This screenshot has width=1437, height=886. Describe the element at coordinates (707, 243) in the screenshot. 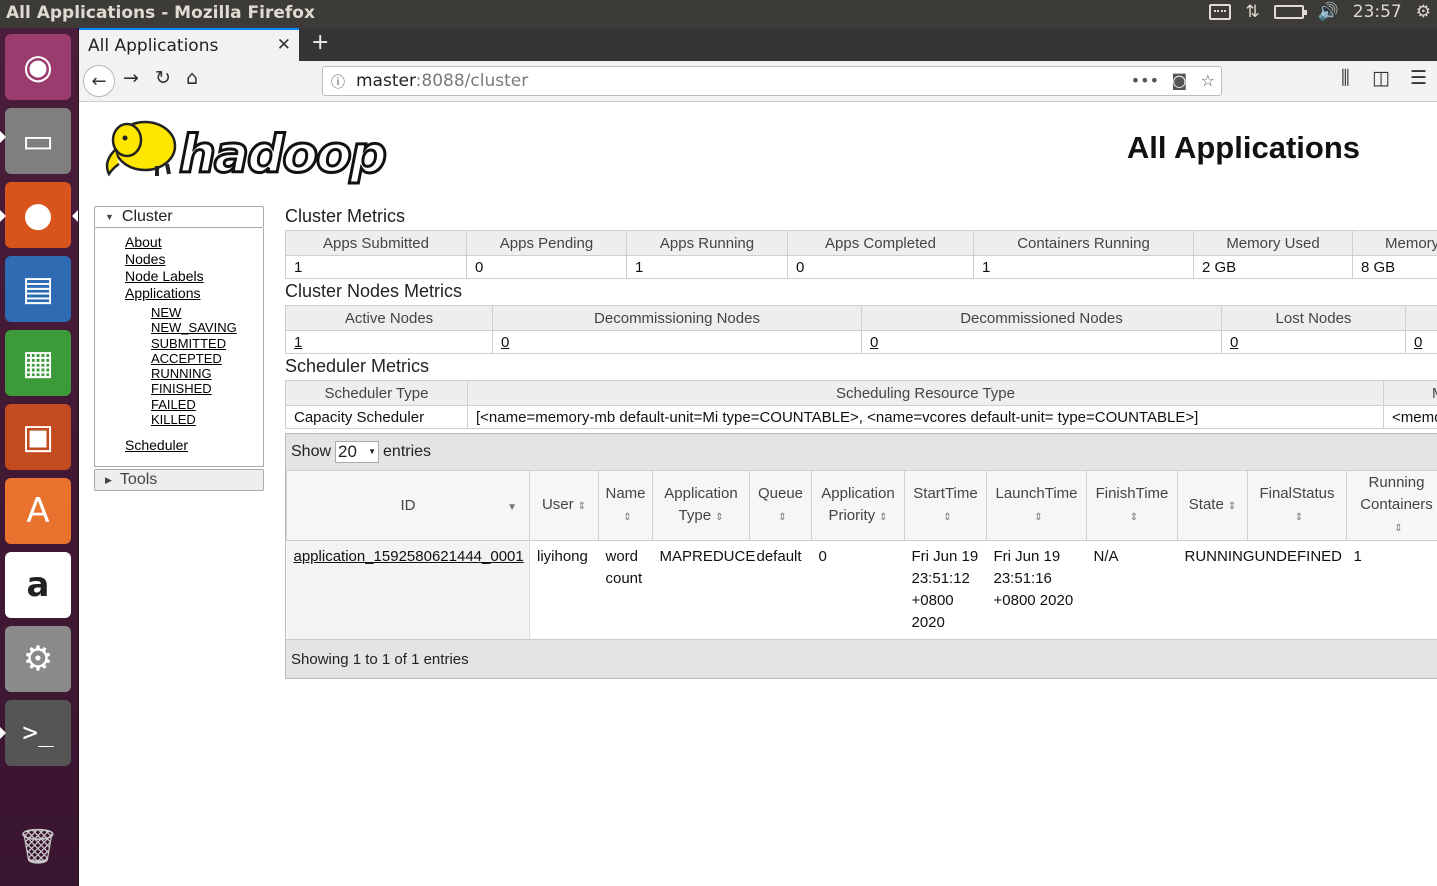

I see `col-apps-running: Apps Running` at that location.